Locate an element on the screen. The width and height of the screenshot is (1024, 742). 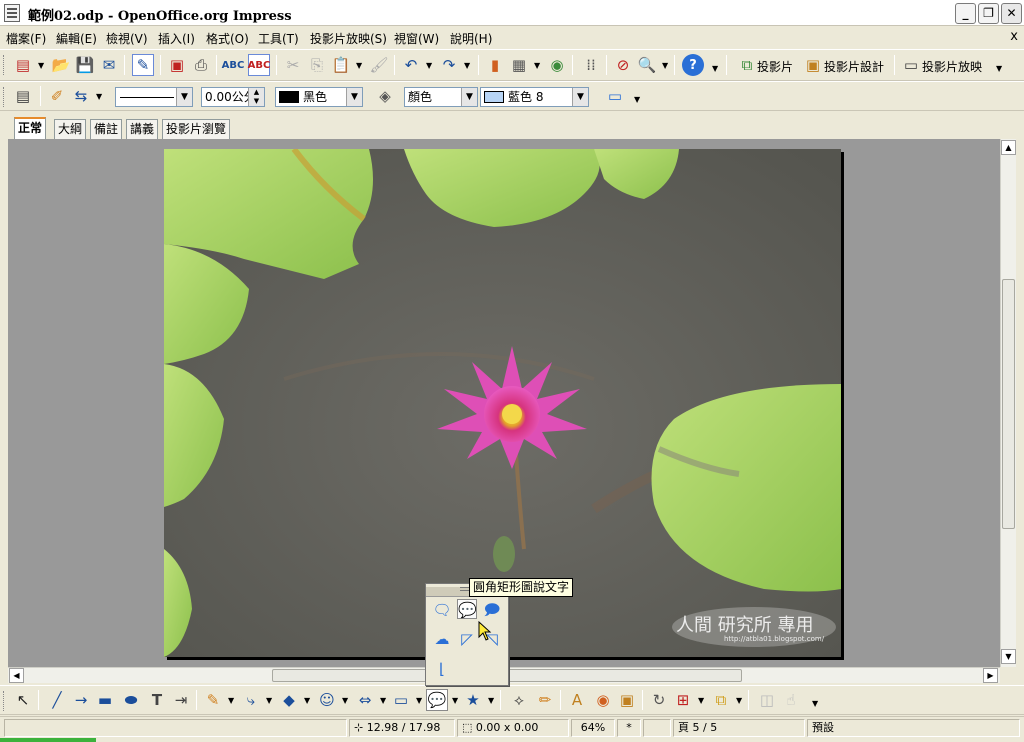
tab-normal: 正常 is located at coordinates (30, 128).